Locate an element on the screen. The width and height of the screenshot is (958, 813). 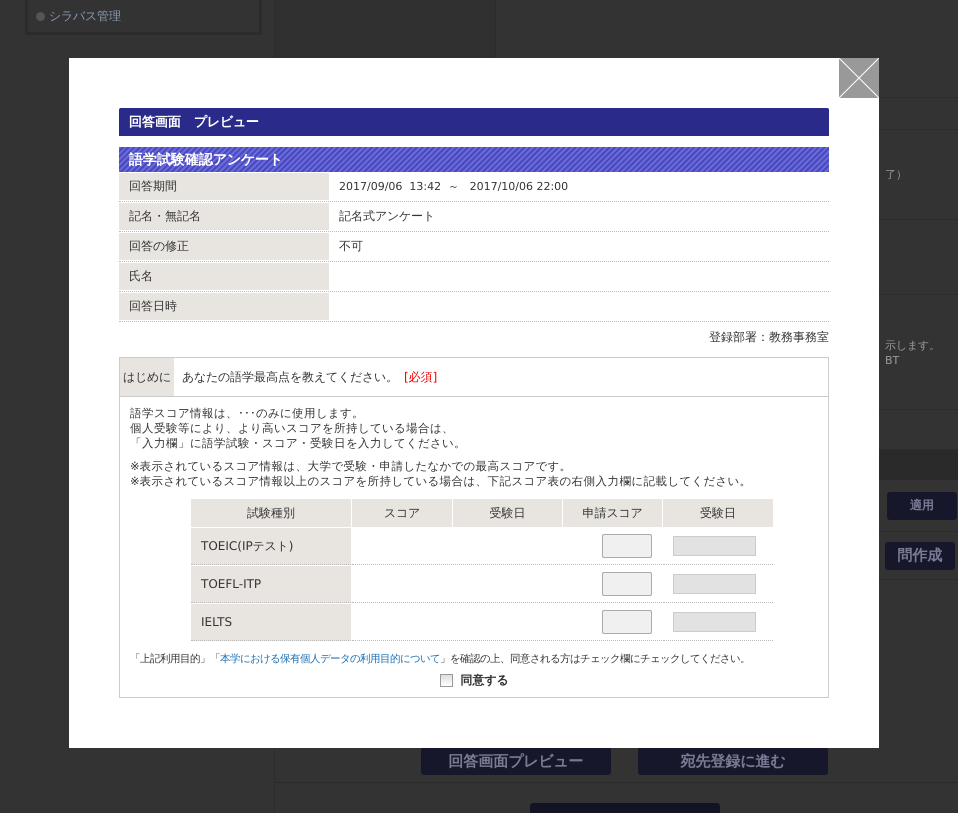
column-header: スコア is located at coordinates (402, 513).